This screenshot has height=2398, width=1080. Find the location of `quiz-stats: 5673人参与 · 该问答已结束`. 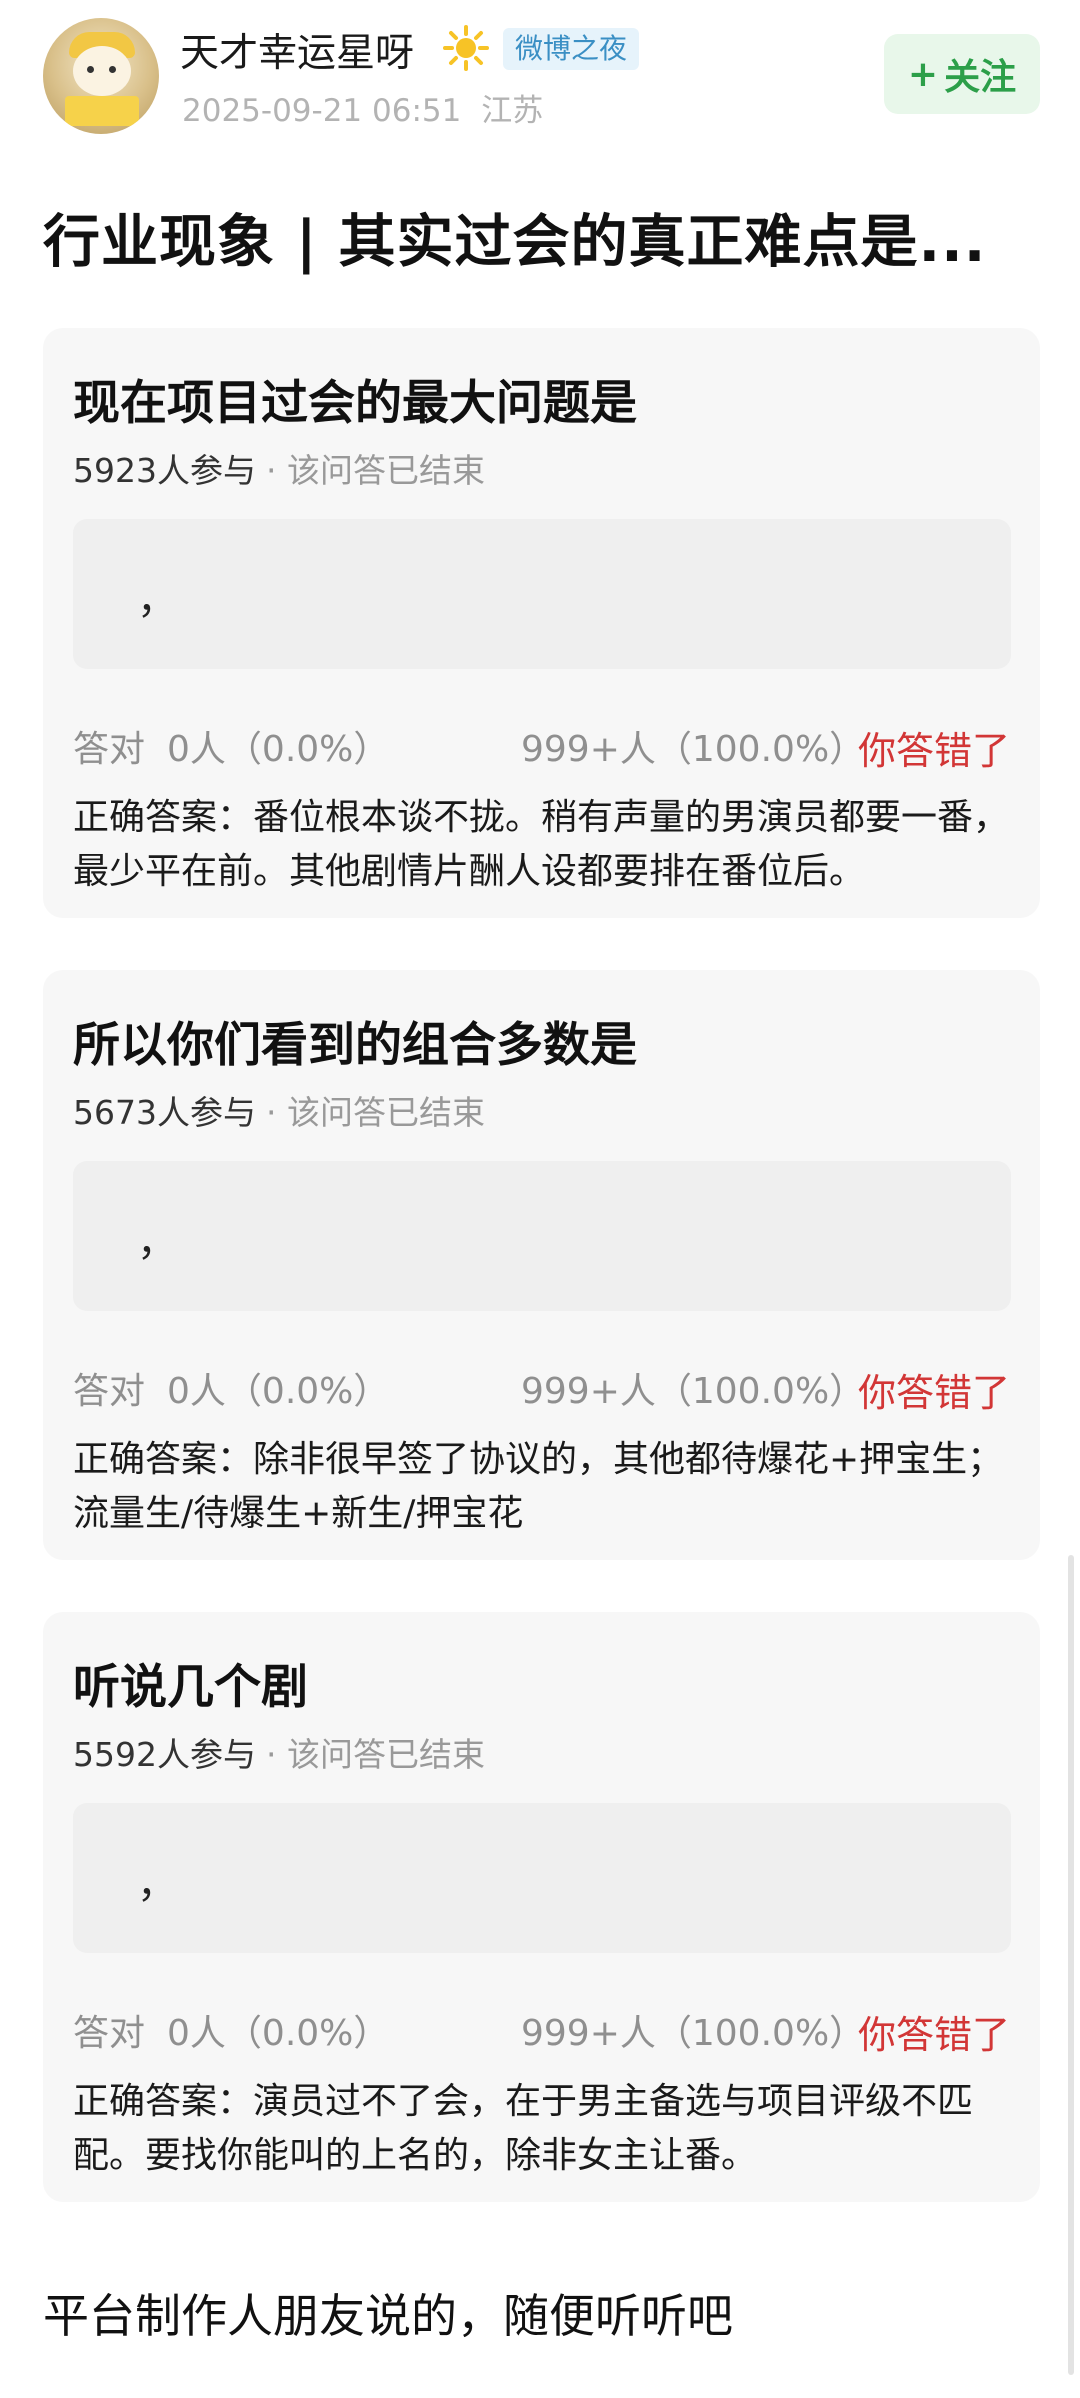

quiz-stats: 5673人参与 · 该问答已结束 is located at coordinates (279, 1110).